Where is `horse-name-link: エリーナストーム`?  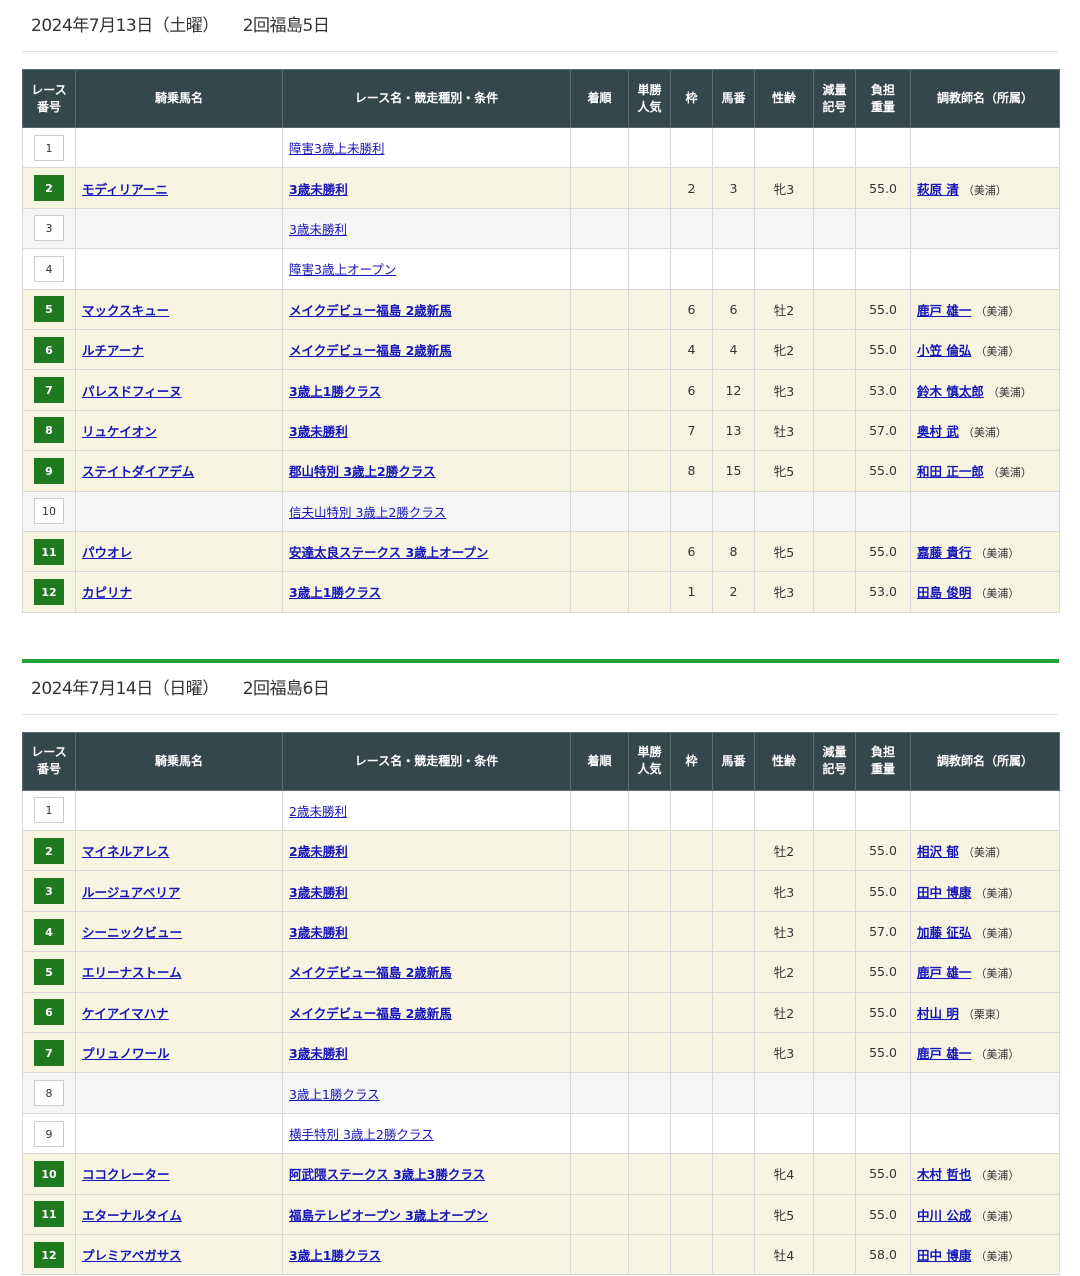
horse-name-link: エリーナストーム is located at coordinates (132, 972).